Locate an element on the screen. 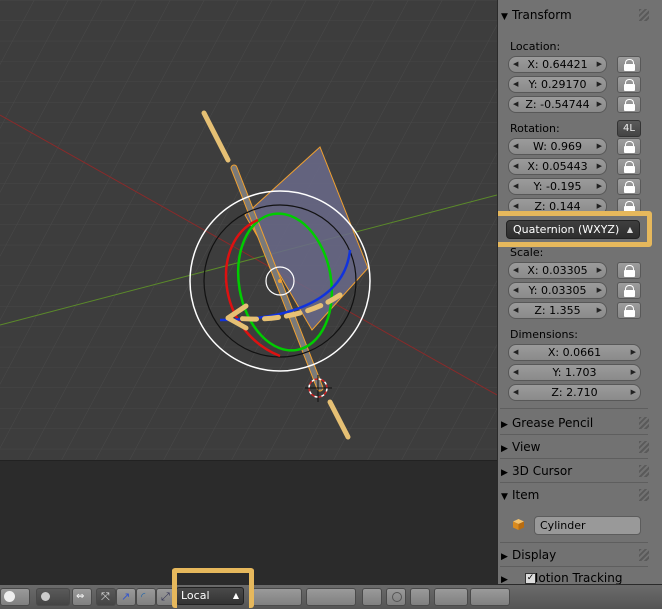 Image resolution: width=662 pixels, height=609 pixels. manipulator-toggle-button: ⇔ is located at coordinates (82, 597).